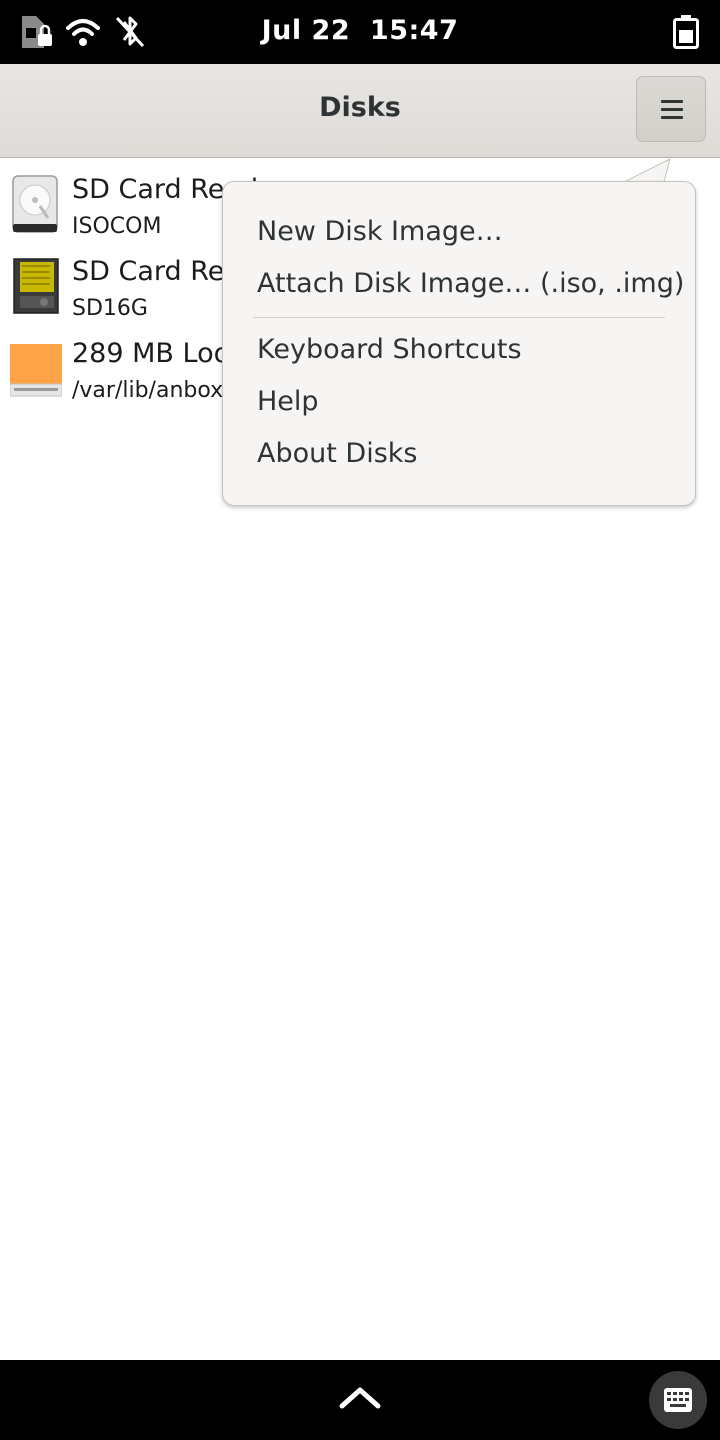 The image size is (720, 1440). I want to click on disk-subtitle: /var/lib/anbox, so click(148, 390).